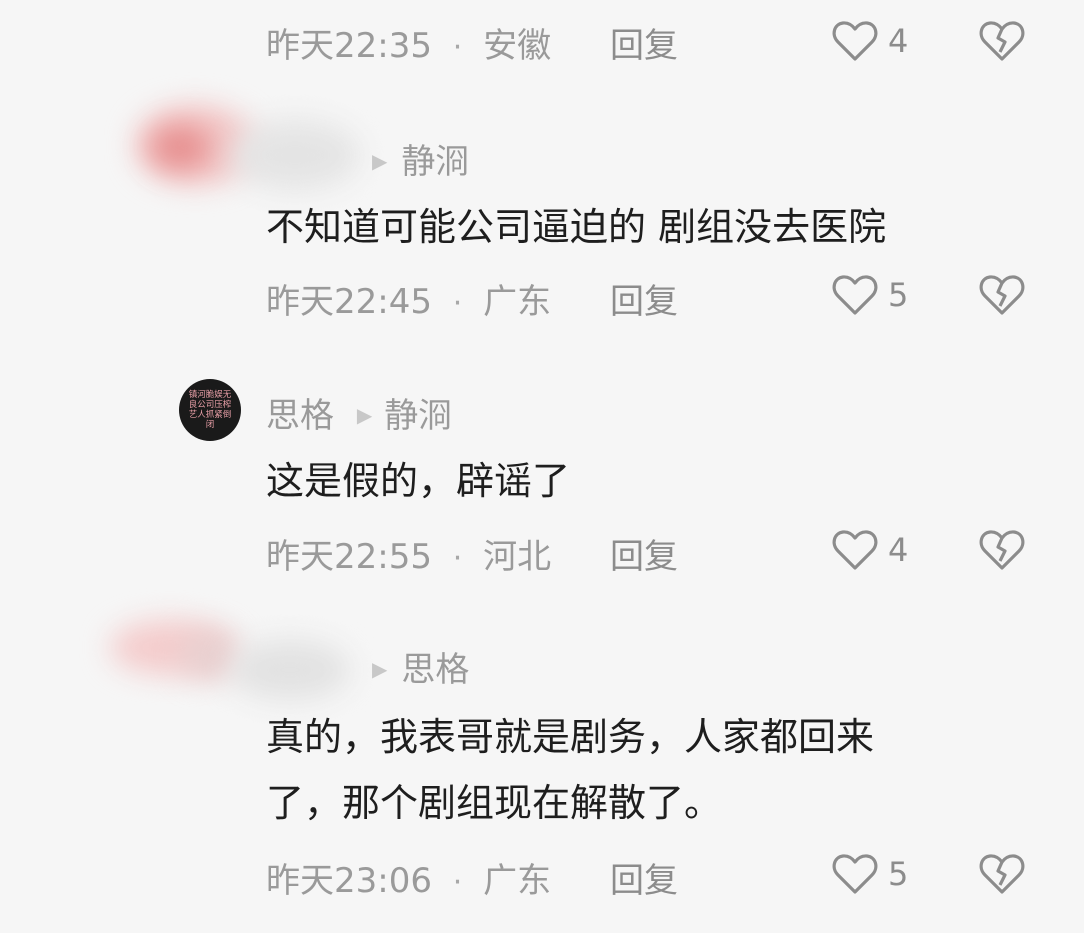 The height and width of the screenshot is (933, 1084). Describe the element at coordinates (494, 803) in the screenshot. I see `comment-text-line-2: 了，那个剧组现在解散了。` at that location.